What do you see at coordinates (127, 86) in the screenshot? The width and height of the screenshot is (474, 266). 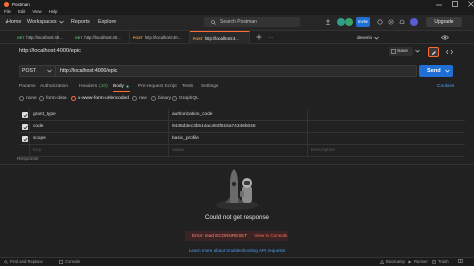 I see `status-dot-icon` at bounding box center [127, 86].